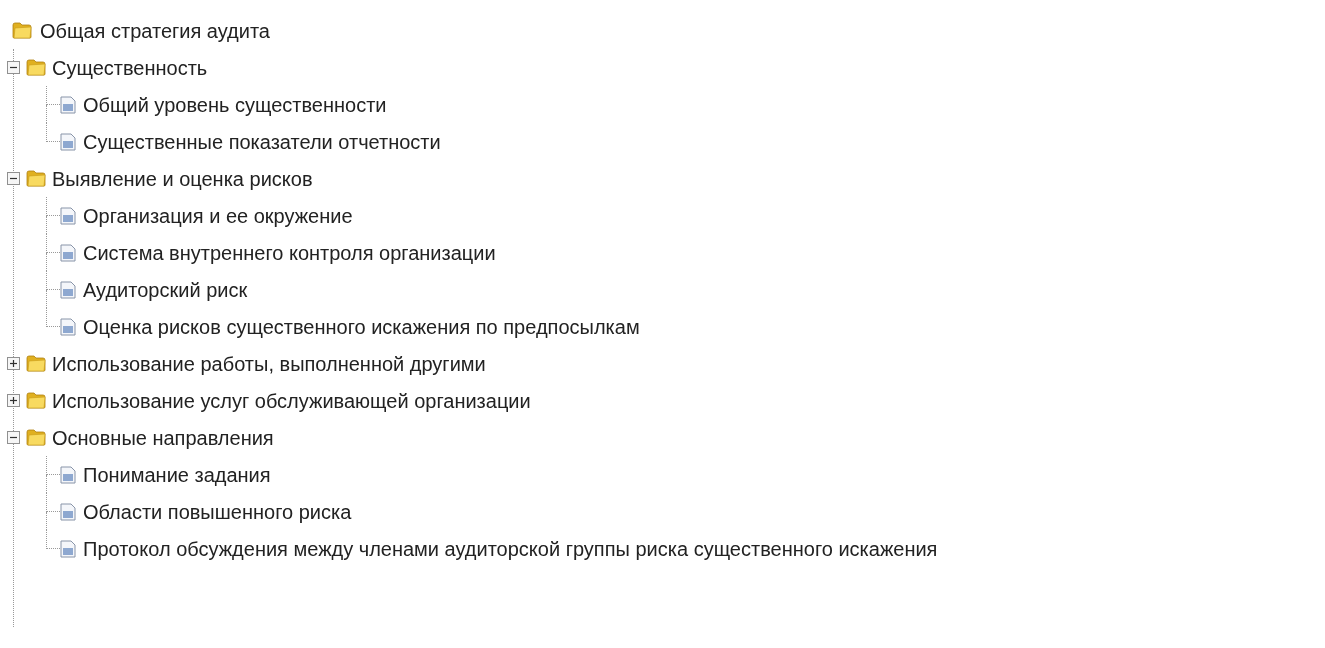 The image size is (1325, 648). What do you see at coordinates (165, 289) in the screenshot?
I see `tree-item-label: Аудиторский риск` at bounding box center [165, 289].